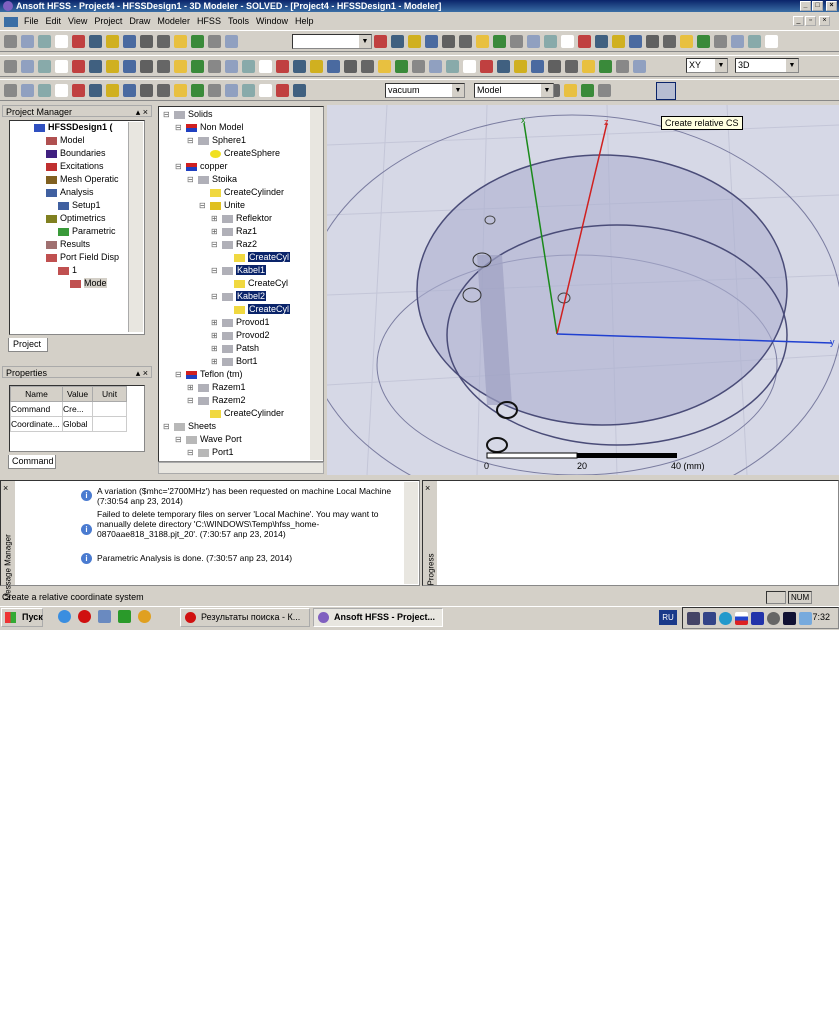 This screenshot has height=1024, width=839. Describe the element at coordinates (241, 400) in the screenshot. I see `model-tree-item: ⊟ Razem2` at that location.